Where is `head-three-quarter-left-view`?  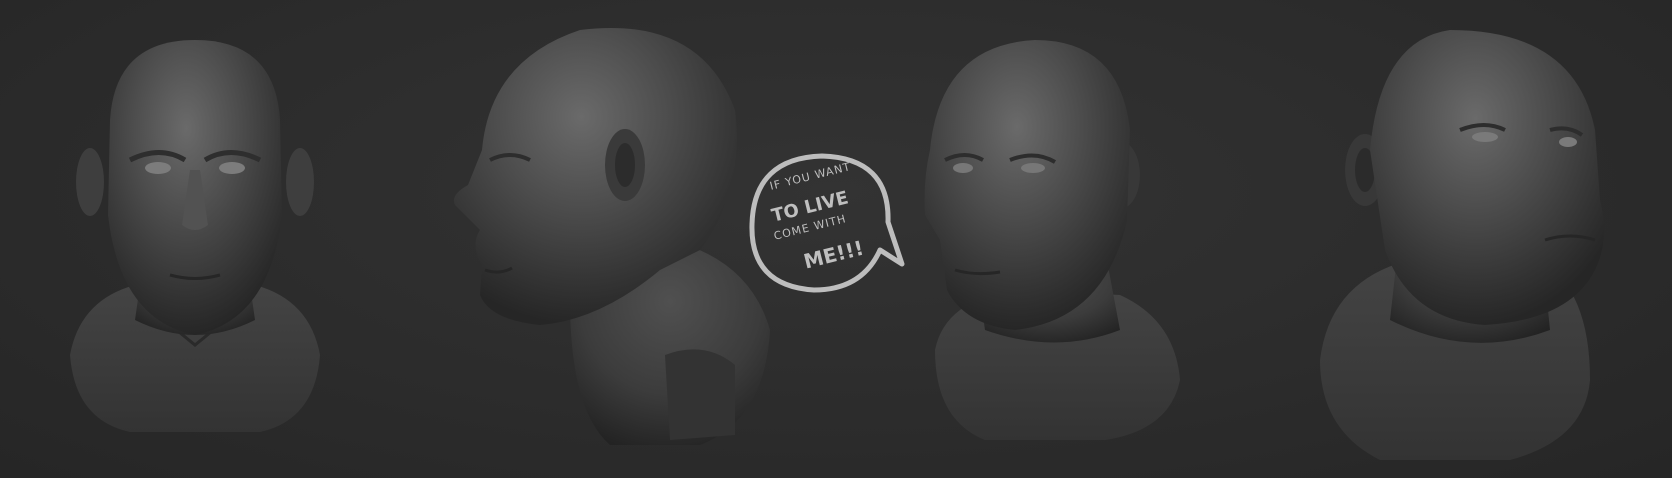 head-three-quarter-left-view is located at coordinates (1052, 240).